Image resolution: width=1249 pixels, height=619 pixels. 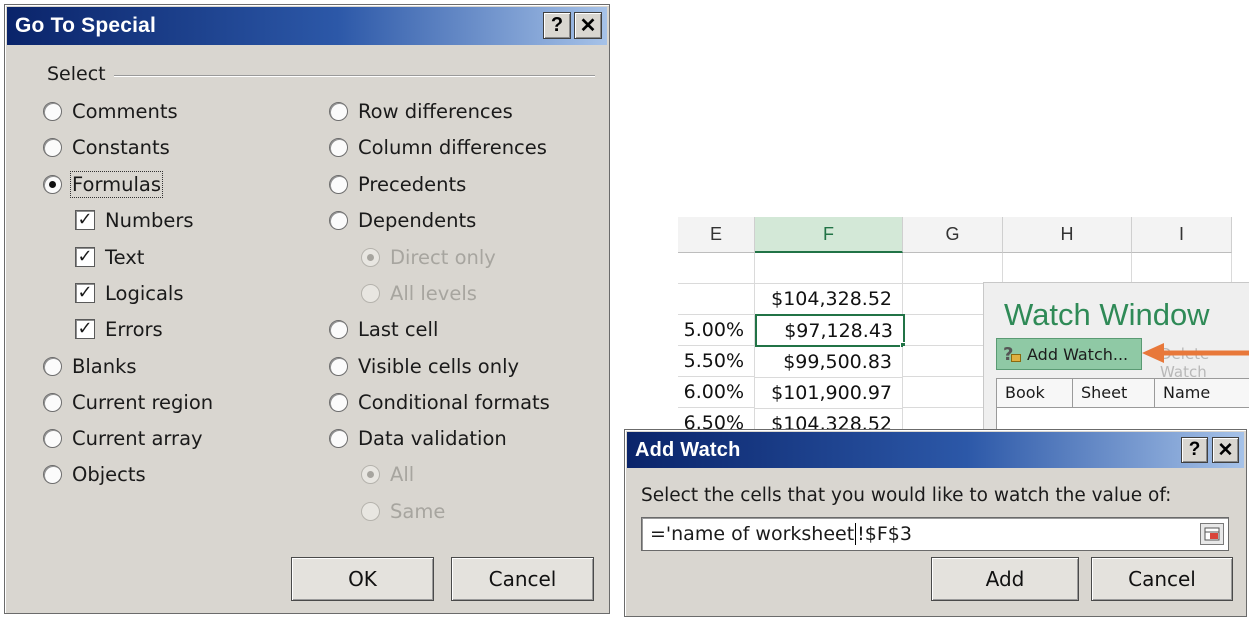 I want to click on radio-data-validation: Data validation, so click(x=418, y=438).